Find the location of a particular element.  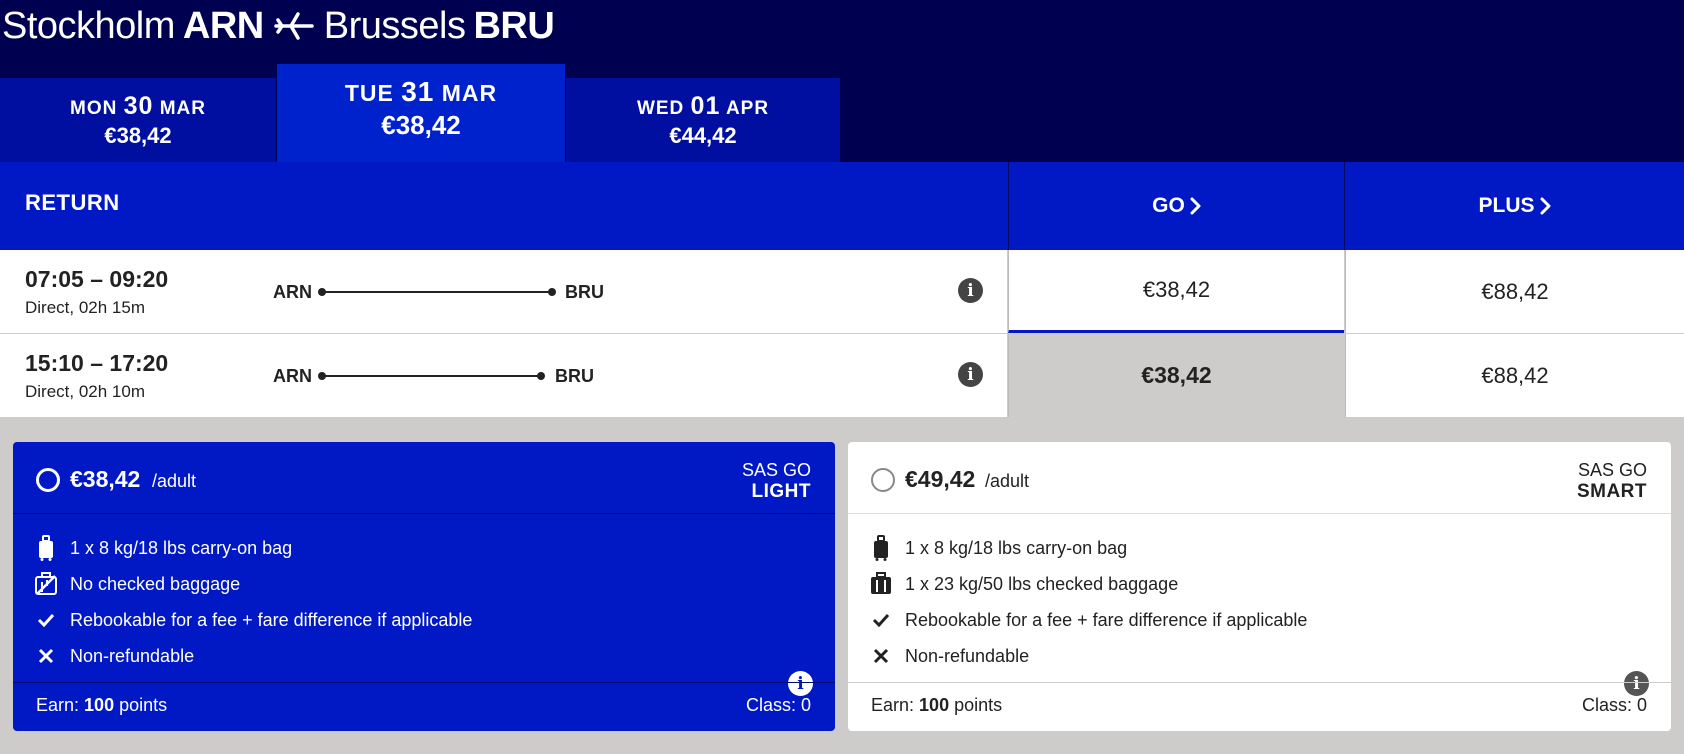

flight-info-cell: 15:10 – 17:20 Direct, 02h 10m ARN BRU i is located at coordinates (503, 375).